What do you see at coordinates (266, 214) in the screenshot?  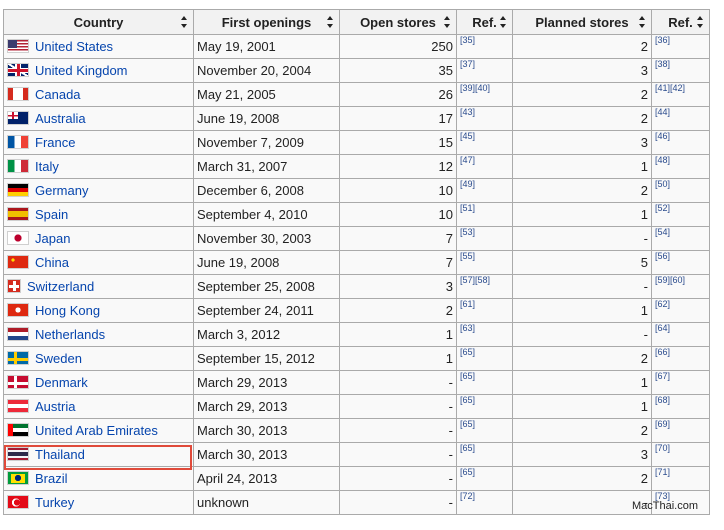 I see `first-opening-cell: September 4, 2010` at bounding box center [266, 214].